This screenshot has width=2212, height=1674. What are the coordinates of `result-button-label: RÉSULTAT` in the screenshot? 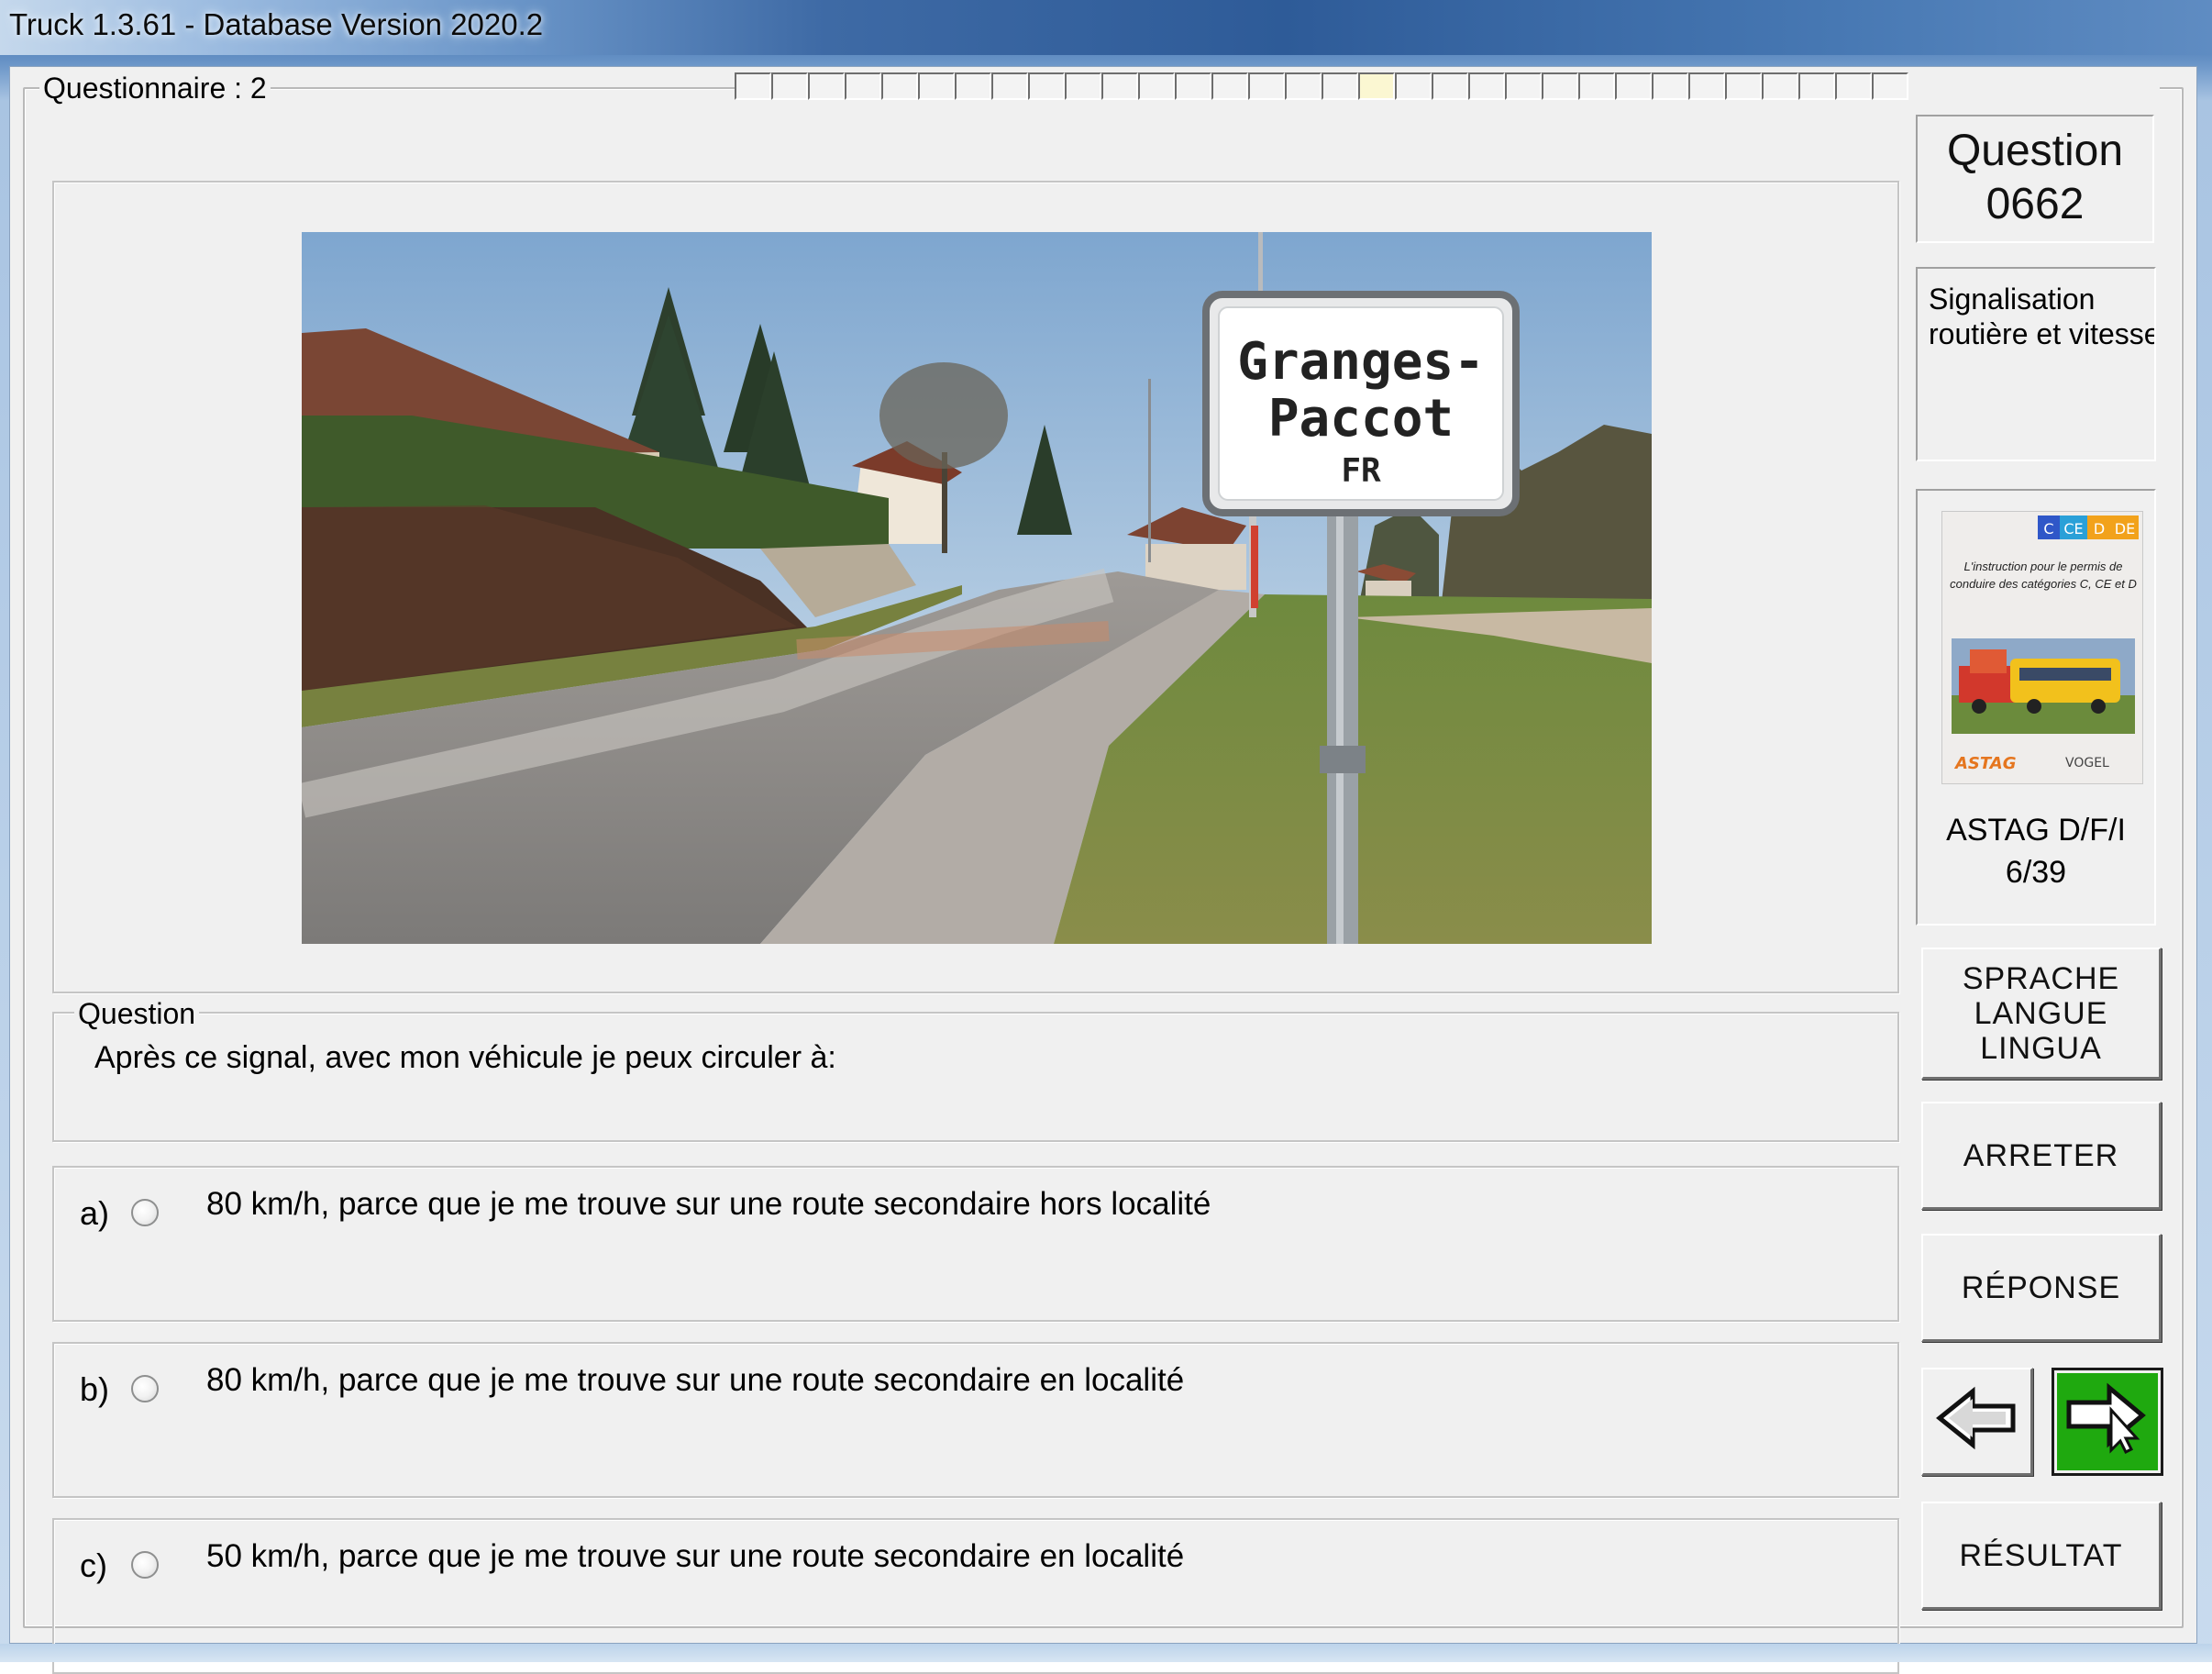 It's located at (2041, 1555).